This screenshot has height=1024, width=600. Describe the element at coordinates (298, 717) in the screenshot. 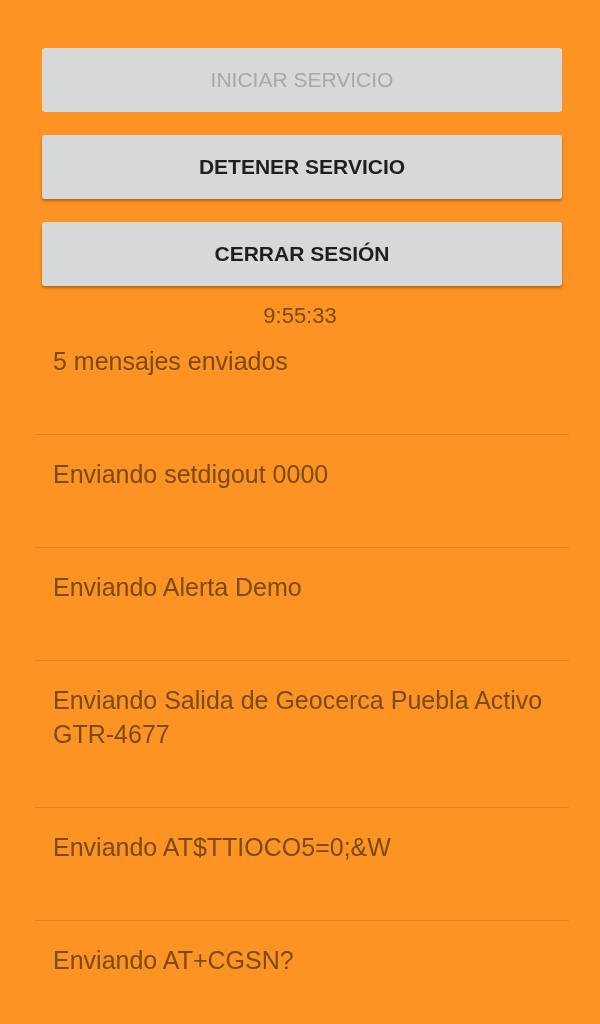

I see `log-message: Enviando Salida de Geocerca Puebla Activo GTR-4677` at that location.